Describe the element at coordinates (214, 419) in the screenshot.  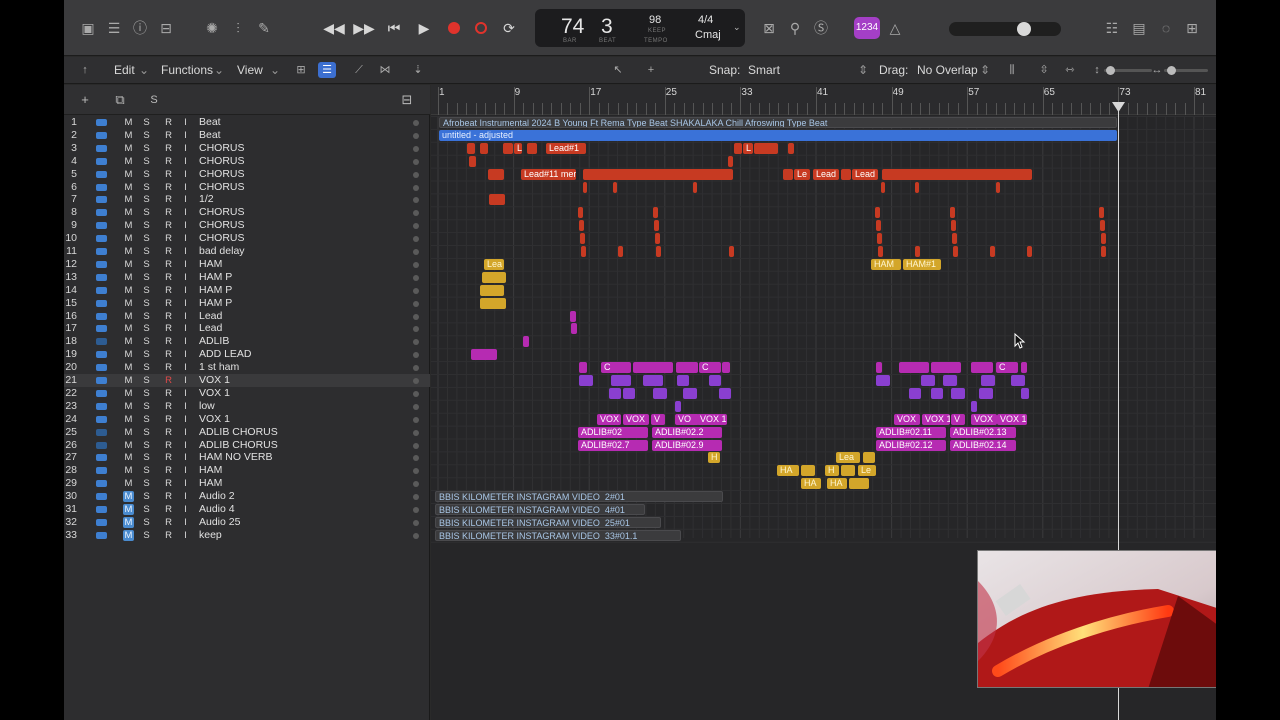
I see `track-name: VOX 1` at that location.